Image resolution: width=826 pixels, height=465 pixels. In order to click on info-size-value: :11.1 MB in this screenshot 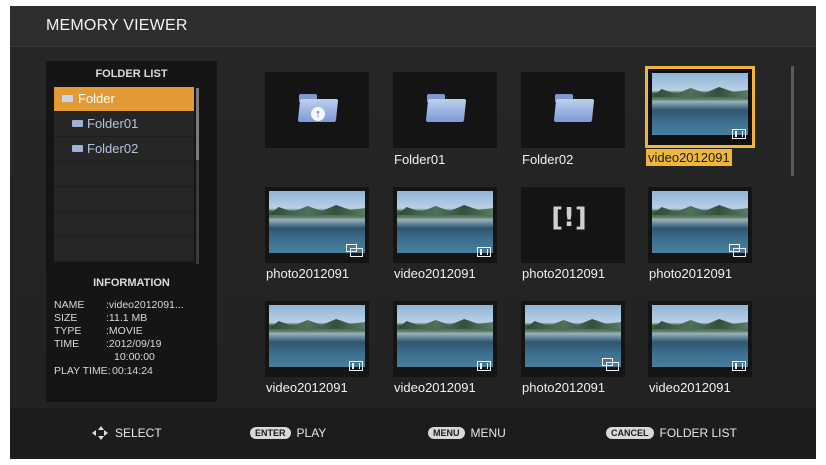, I will do `click(127, 318)`.